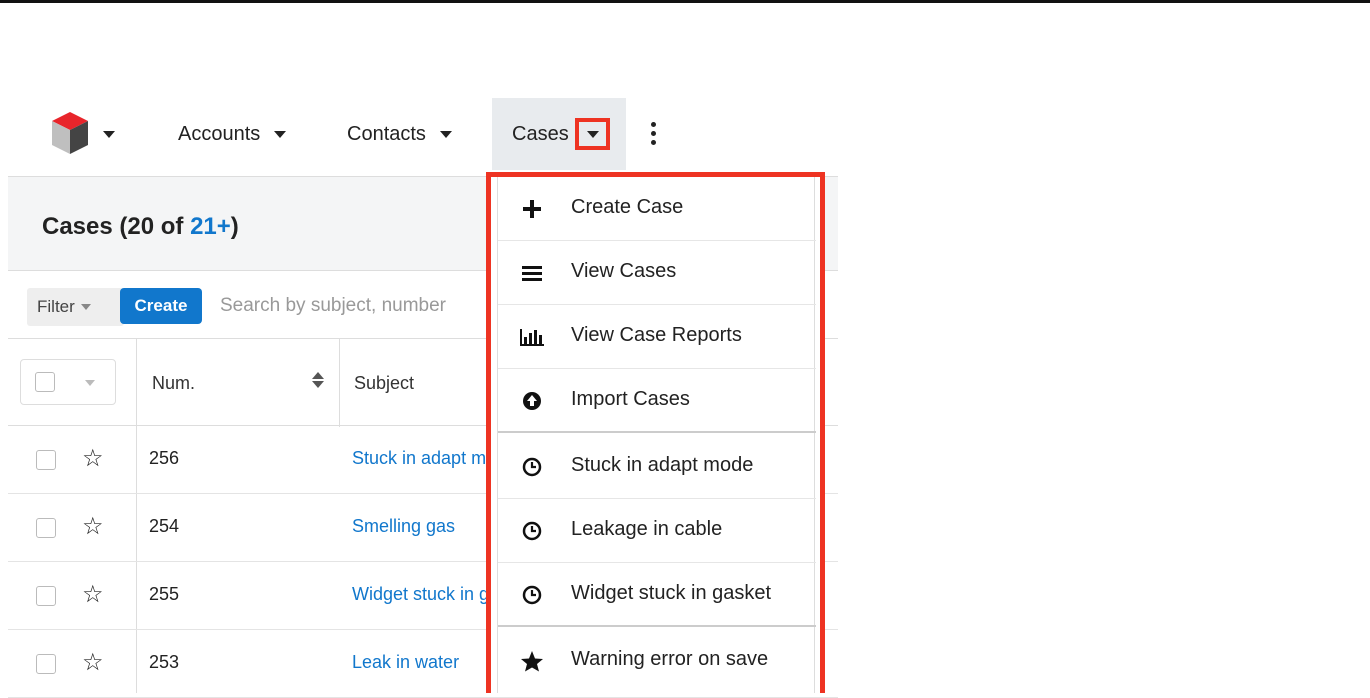 The height and width of the screenshot is (698, 1370). Describe the element at coordinates (164, 594) in the screenshot. I see `case-number: 255` at that location.